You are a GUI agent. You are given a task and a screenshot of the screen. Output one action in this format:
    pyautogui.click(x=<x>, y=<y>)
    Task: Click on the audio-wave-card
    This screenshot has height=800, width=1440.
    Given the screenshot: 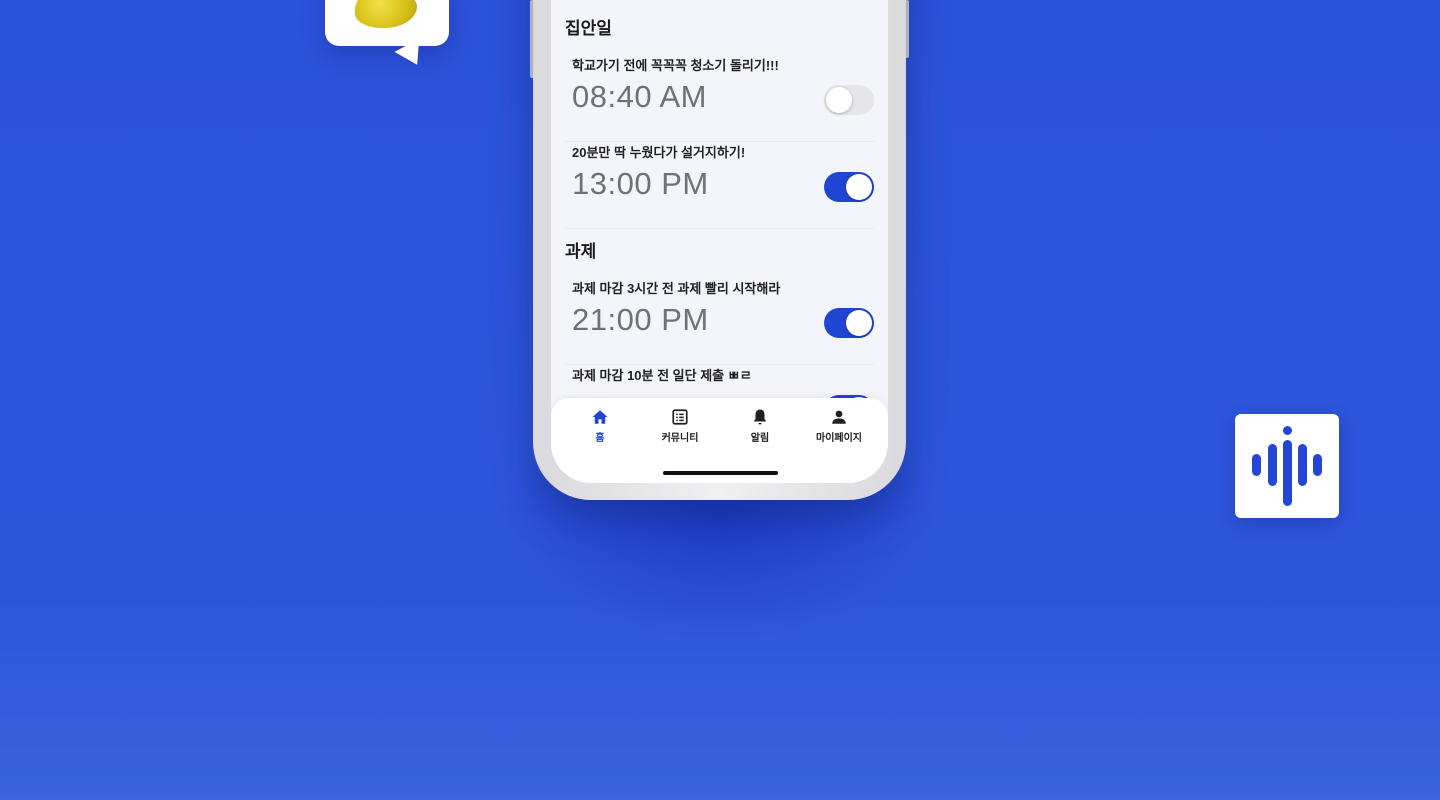 What is the action you would take?
    pyautogui.click(x=1287, y=466)
    